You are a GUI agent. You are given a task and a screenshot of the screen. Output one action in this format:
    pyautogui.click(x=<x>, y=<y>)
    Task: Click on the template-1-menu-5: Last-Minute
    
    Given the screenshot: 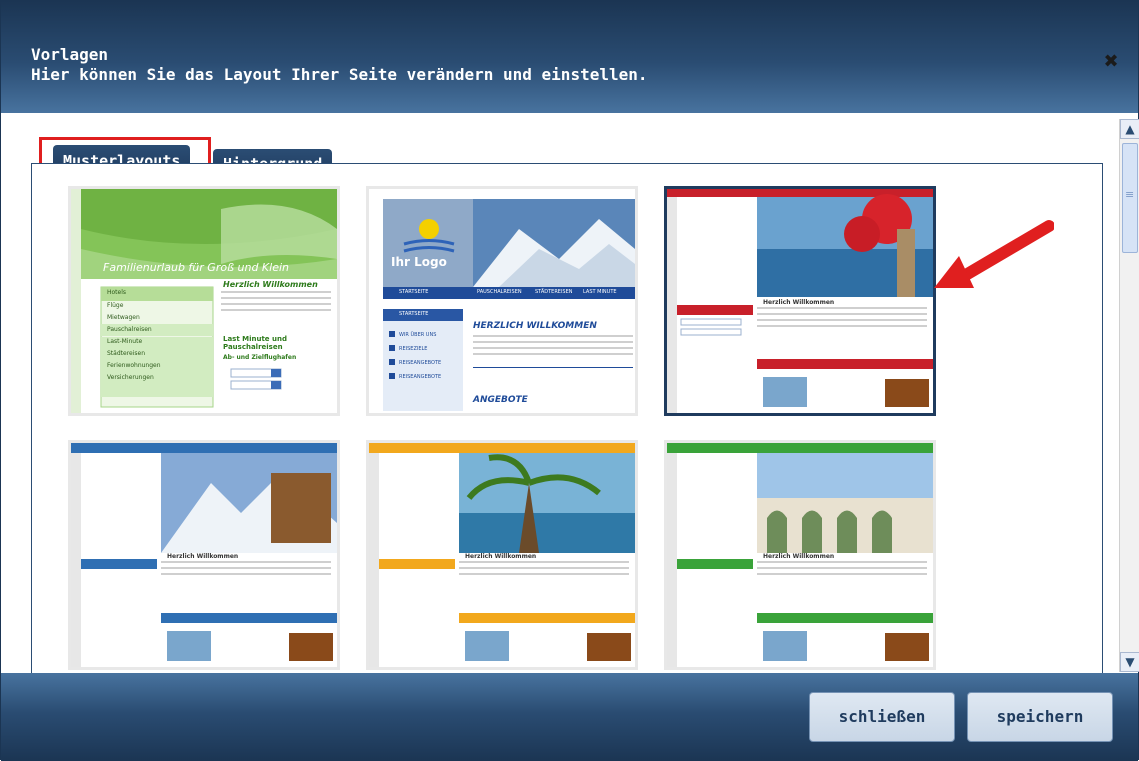 What is the action you would take?
    pyautogui.click(x=125, y=341)
    